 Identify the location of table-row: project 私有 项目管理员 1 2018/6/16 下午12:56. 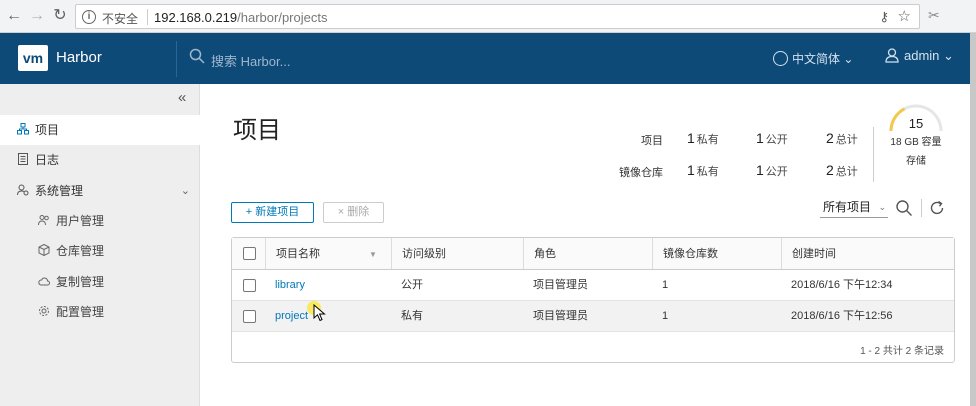
(593, 316).